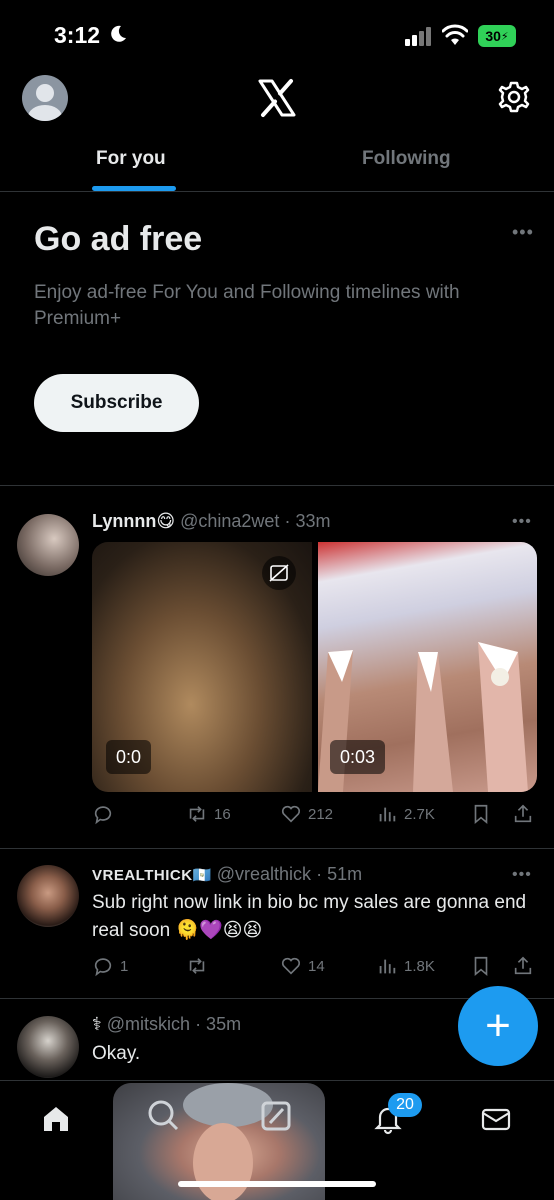 The image size is (554, 1200). What do you see at coordinates (277, 1184) in the screenshot?
I see `home-indicator` at bounding box center [277, 1184].